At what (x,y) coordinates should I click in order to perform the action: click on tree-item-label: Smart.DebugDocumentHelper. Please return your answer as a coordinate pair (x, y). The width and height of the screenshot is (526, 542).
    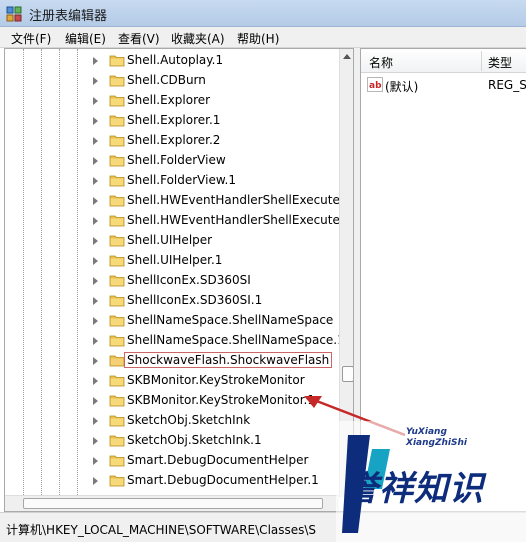
    Looking at the image, I should click on (218, 460).